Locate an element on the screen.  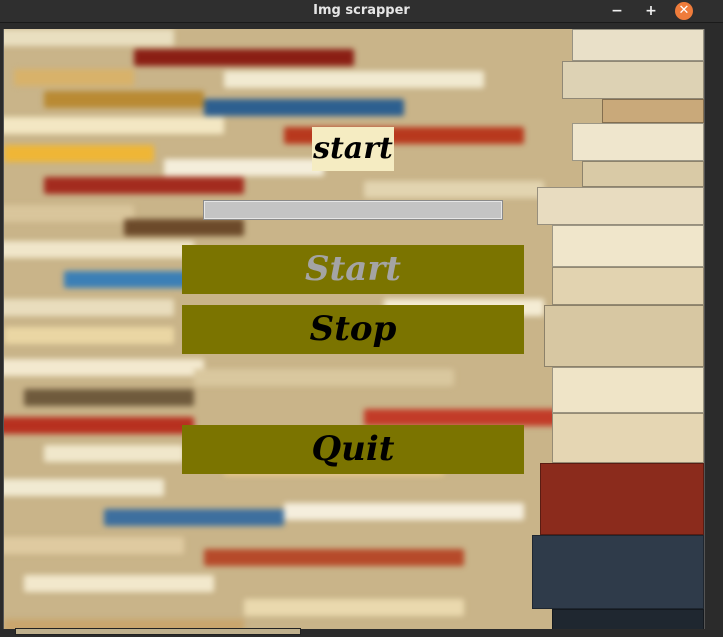
quit-button: Quit is located at coordinates (353, 449).